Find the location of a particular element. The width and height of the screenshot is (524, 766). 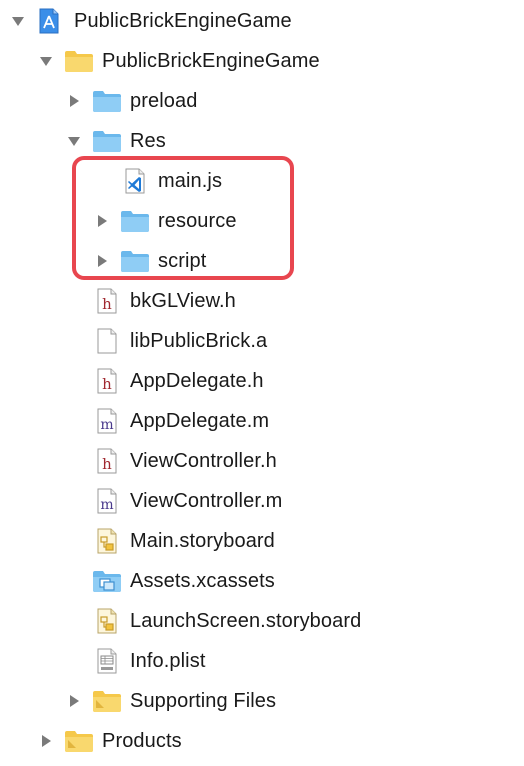

tree-item-resource: resource is located at coordinates (262, 220).